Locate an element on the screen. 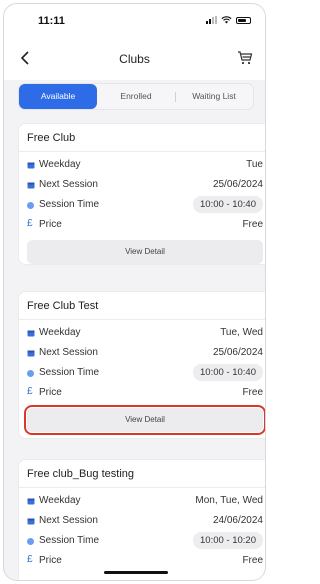  club-title: Free Club Test is located at coordinates (142, 306).